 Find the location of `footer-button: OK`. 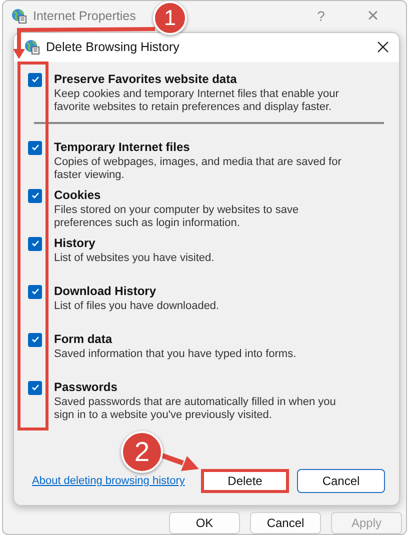

footer-button: OK is located at coordinates (204, 523).